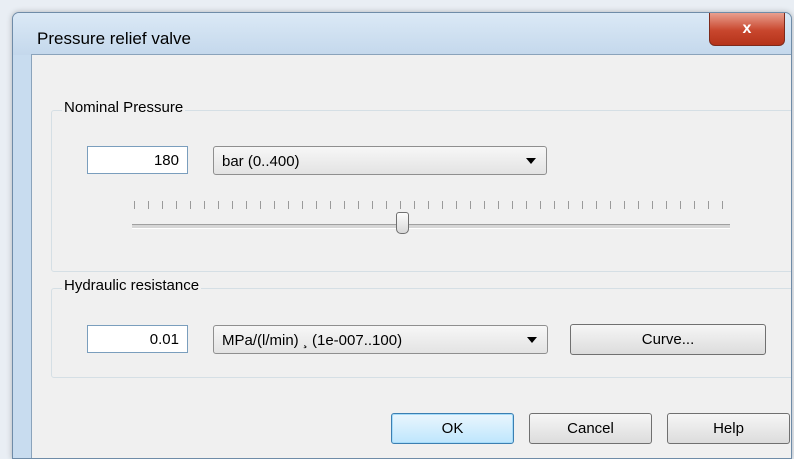  I want to click on help-button: Help, so click(728, 428).